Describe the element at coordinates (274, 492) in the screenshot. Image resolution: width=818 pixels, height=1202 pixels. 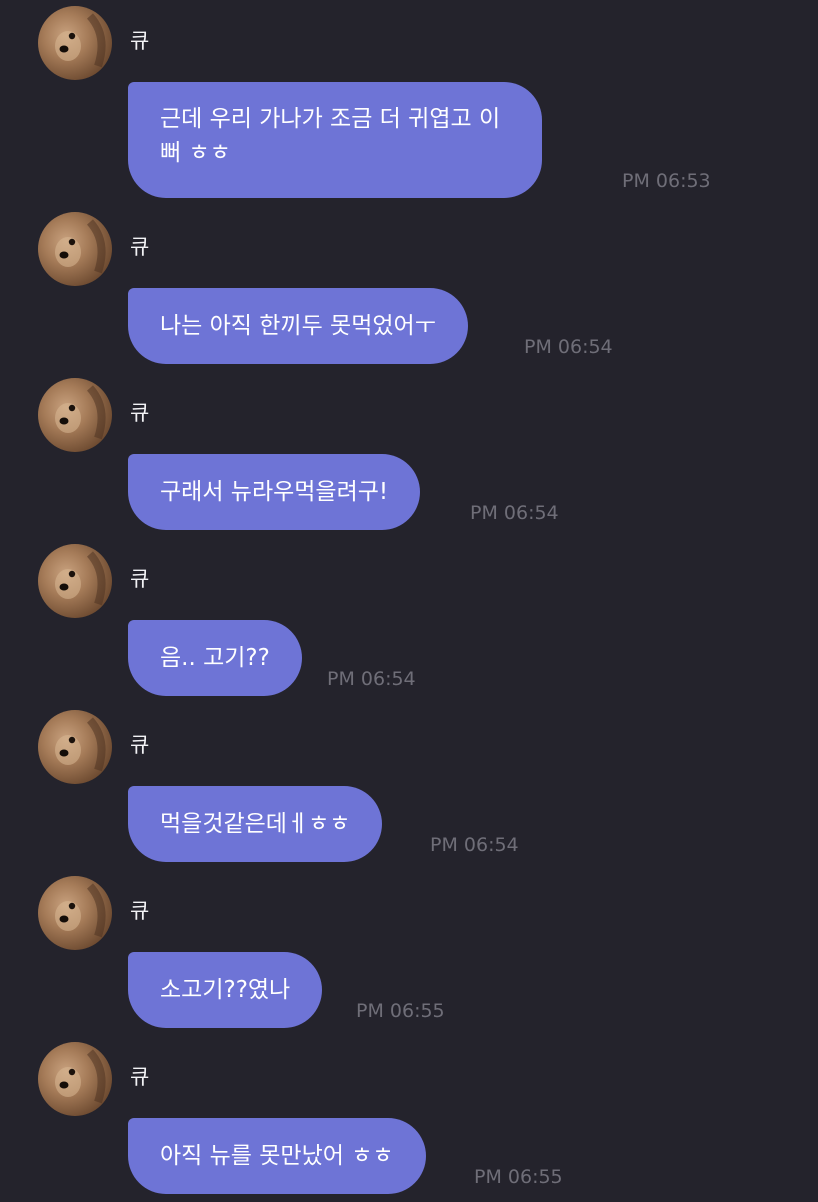
I see `message-bubble: 구래서 뉴라우먹을려구!` at that location.